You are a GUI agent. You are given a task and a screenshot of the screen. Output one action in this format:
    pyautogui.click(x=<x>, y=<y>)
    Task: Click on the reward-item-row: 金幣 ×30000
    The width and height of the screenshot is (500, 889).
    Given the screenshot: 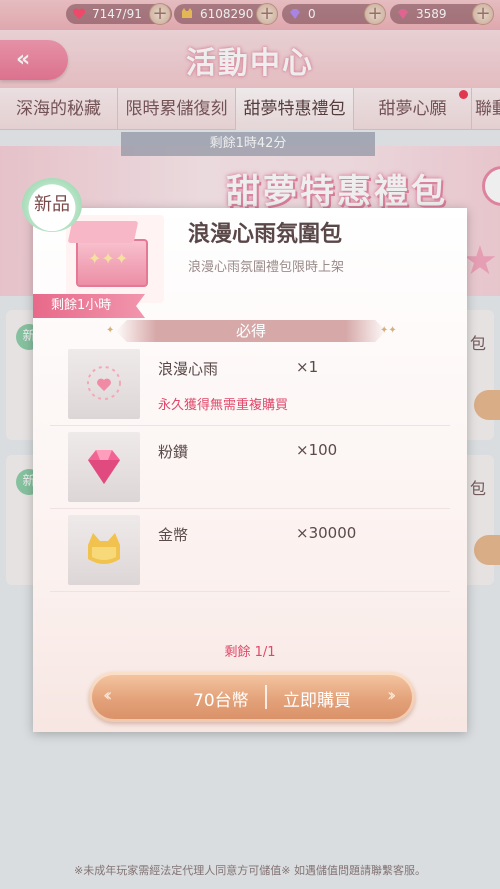 What is the action you would take?
    pyautogui.click(x=250, y=551)
    